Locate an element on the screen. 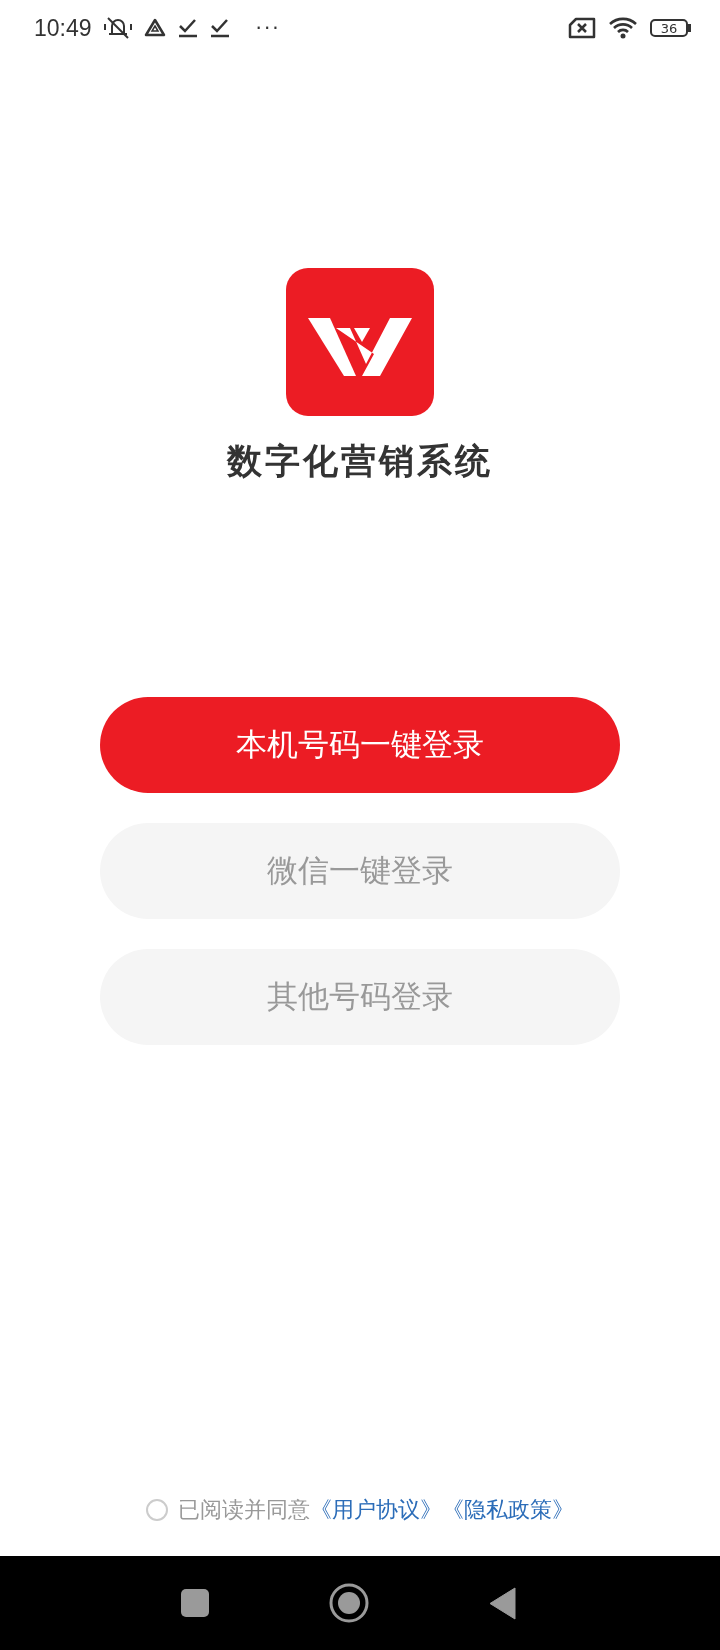 The height and width of the screenshot is (1650, 720). recents-icon is located at coordinates (195, 1603).